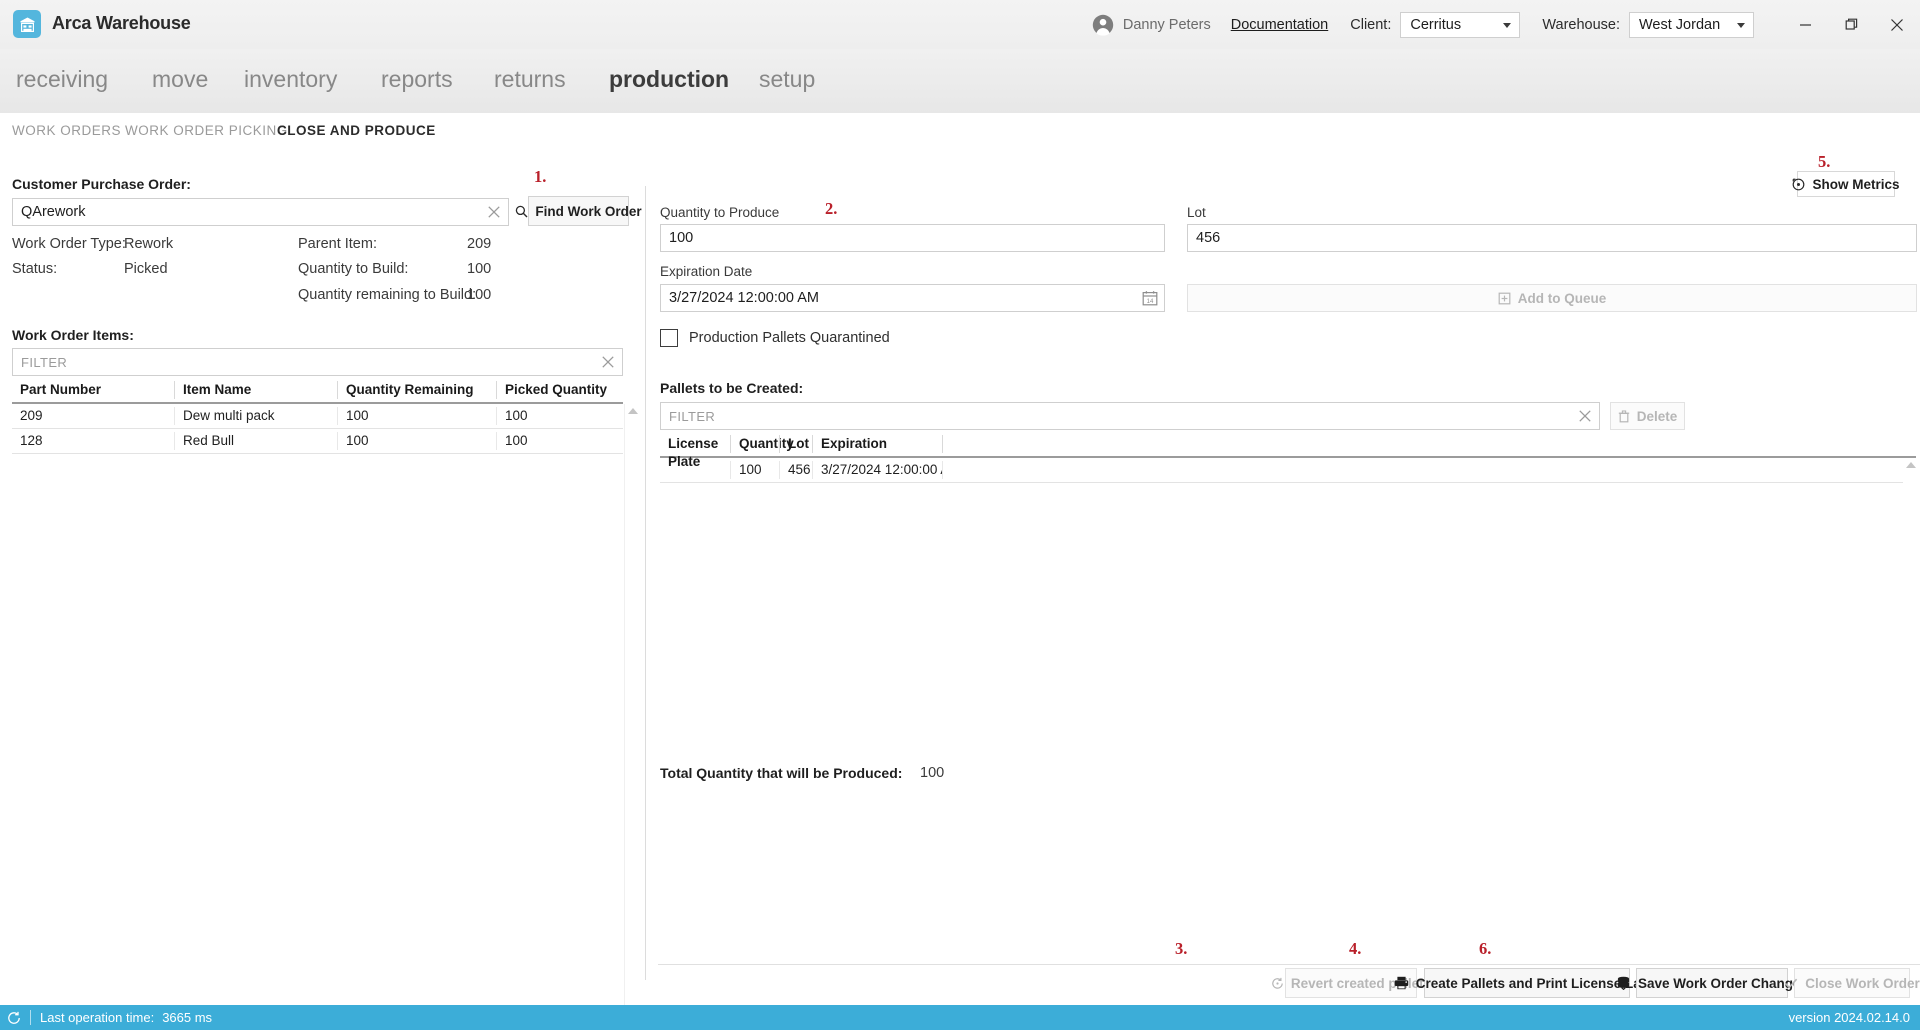 The width and height of the screenshot is (1920, 1030). I want to click on nav-item-returns: returns, so click(530, 79).